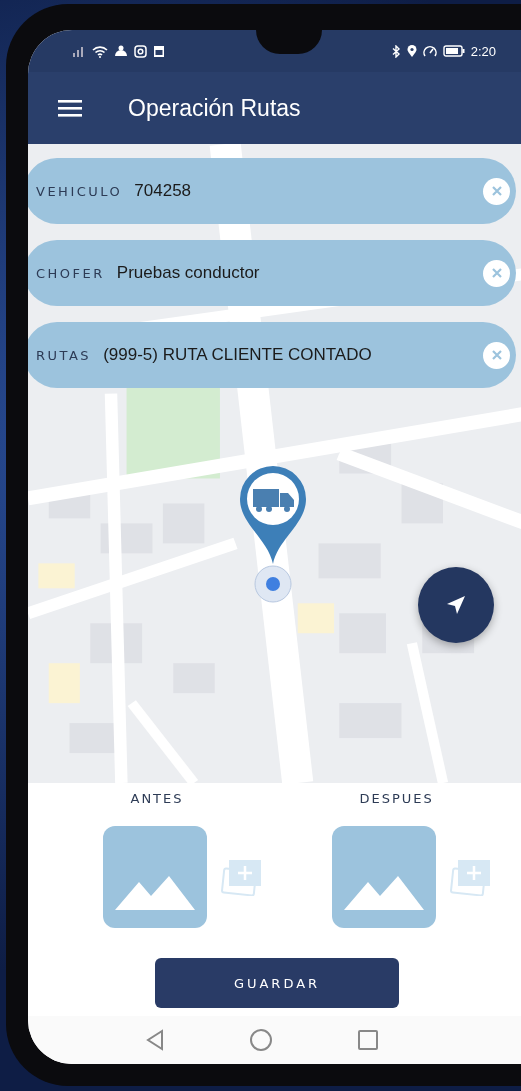 The height and width of the screenshot is (1091, 521). What do you see at coordinates (273, 584) in the screenshot?
I see `location-dot-icon` at bounding box center [273, 584].